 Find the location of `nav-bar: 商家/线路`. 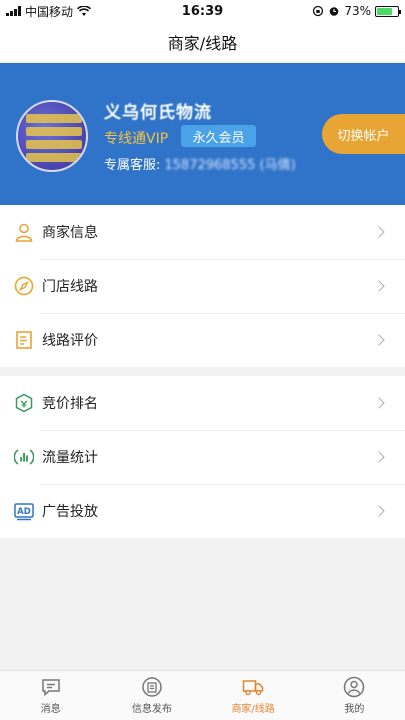

nav-bar: 商家/线路 is located at coordinates (202, 42).